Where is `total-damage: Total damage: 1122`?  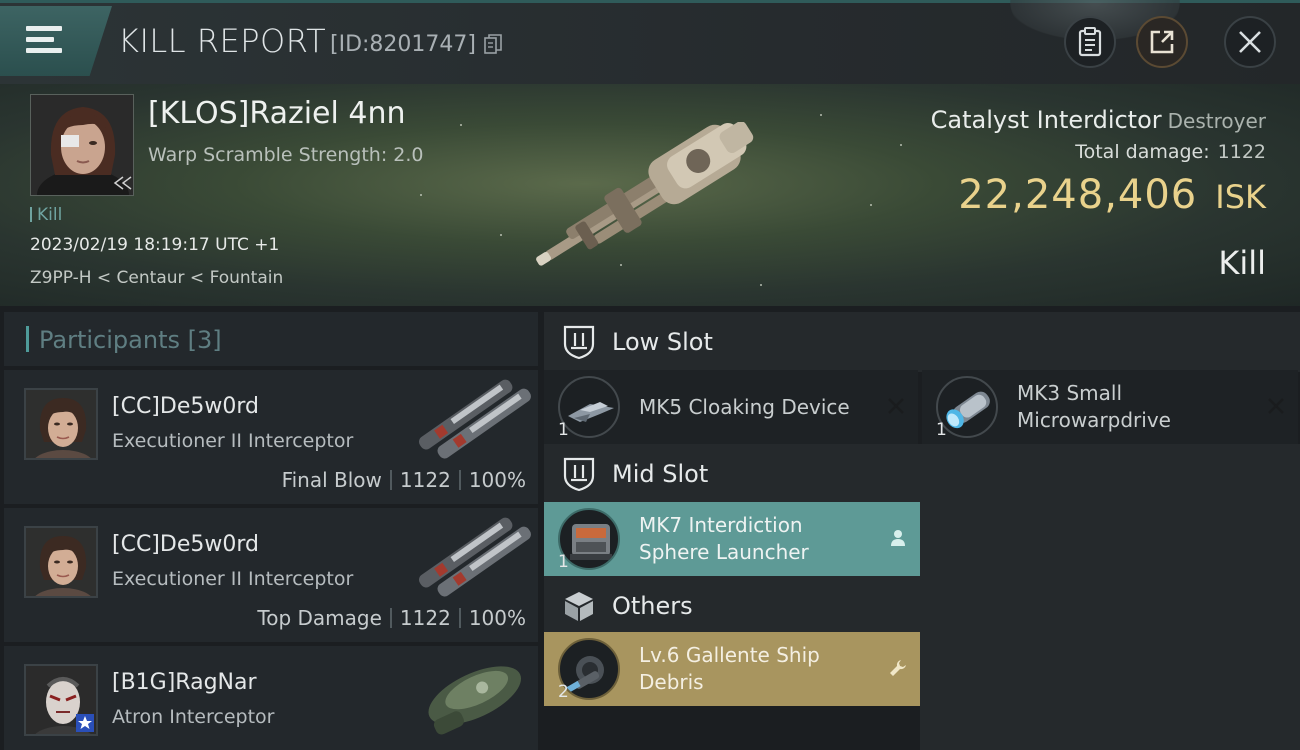
total-damage: Total damage: 1122 is located at coordinates (1170, 152).